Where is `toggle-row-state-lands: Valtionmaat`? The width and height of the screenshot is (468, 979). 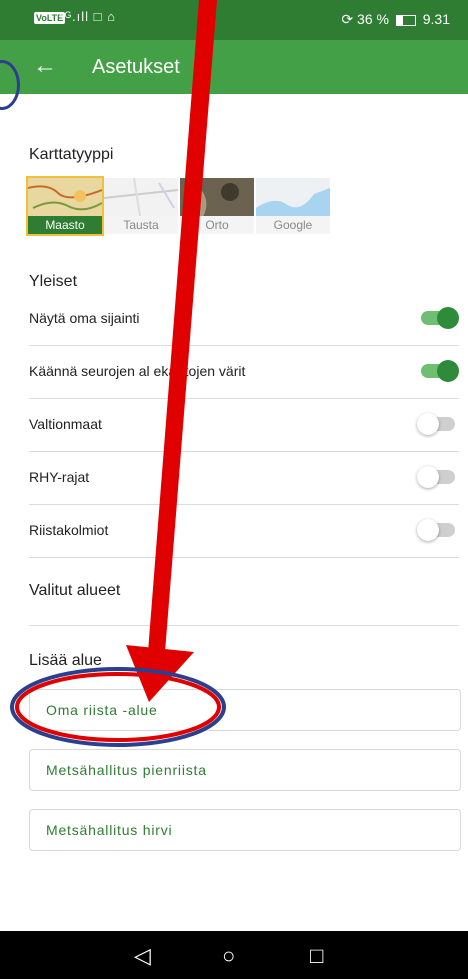 toggle-row-state-lands: Valtionmaat is located at coordinates (244, 425).